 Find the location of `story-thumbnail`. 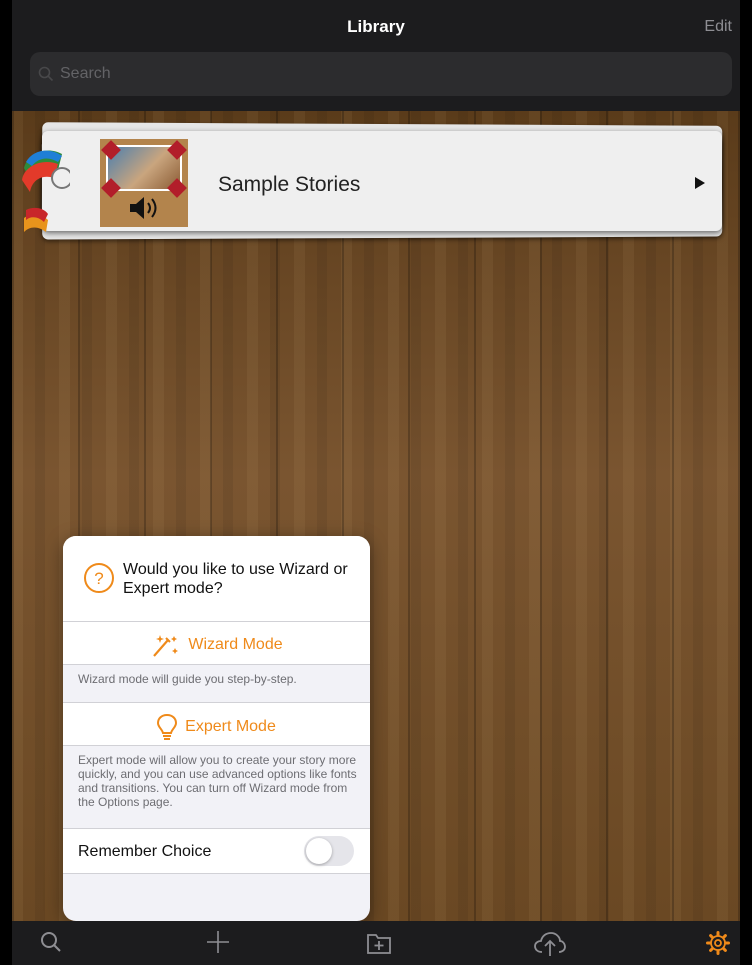

story-thumbnail is located at coordinates (144, 183).